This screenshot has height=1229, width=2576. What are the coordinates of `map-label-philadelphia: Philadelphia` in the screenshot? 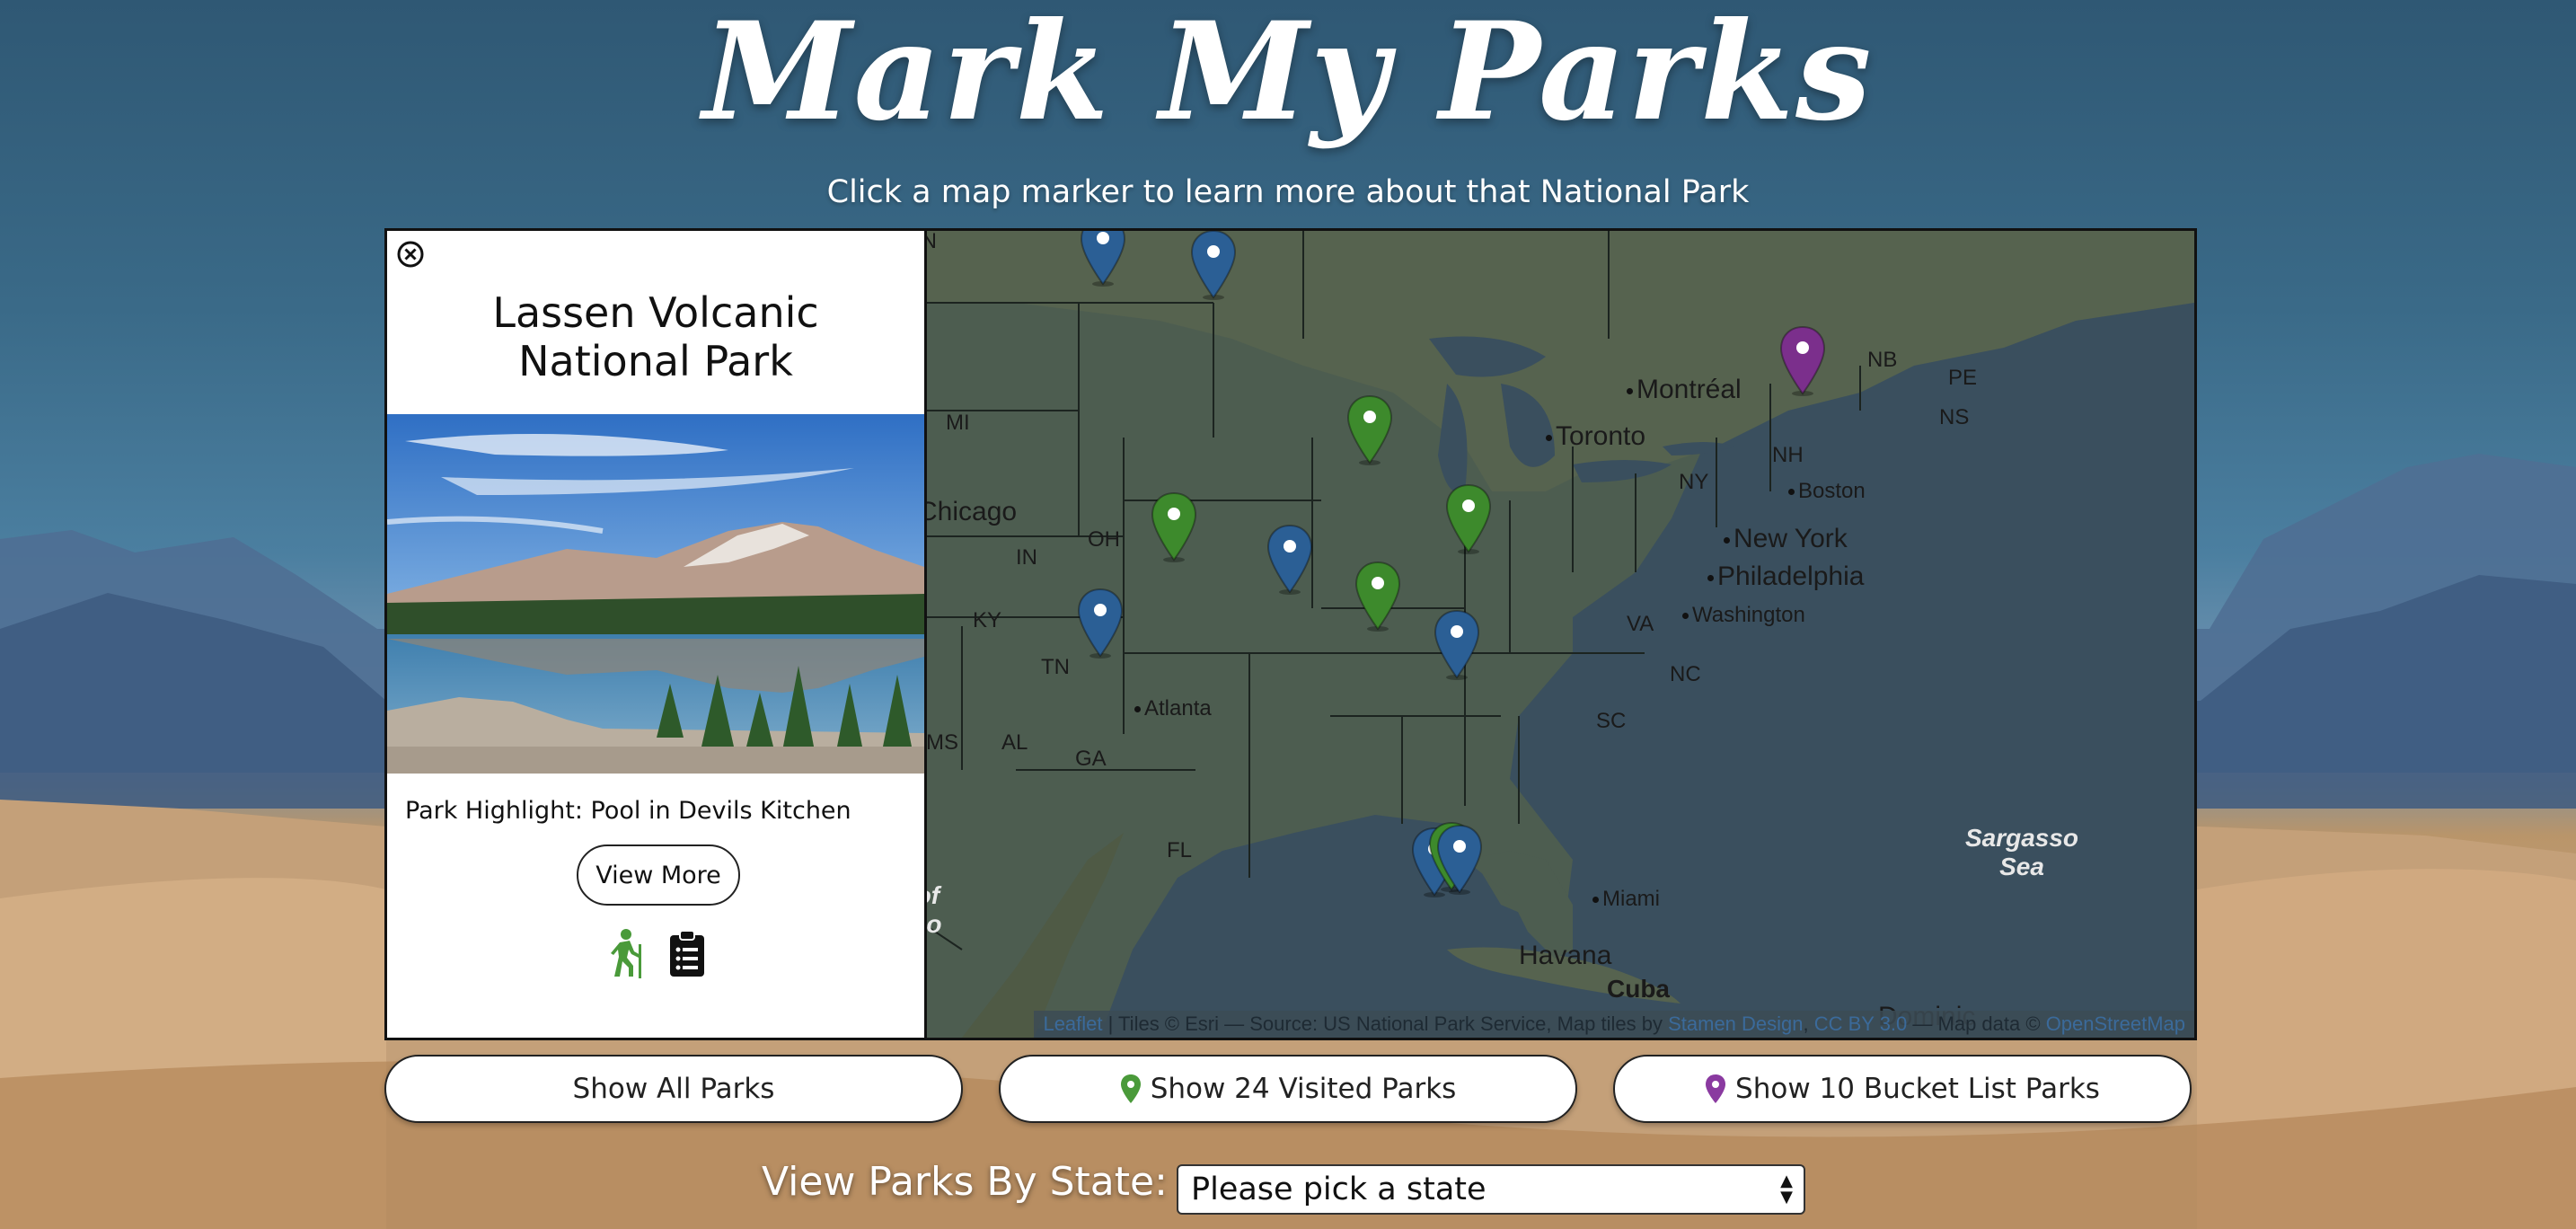 It's located at (1785, 576).